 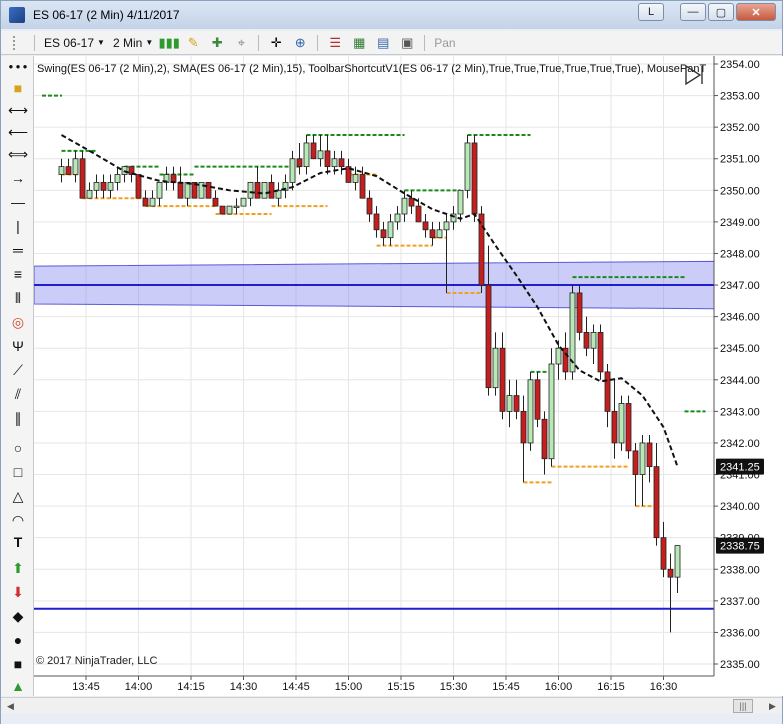 What do you see at coordinates (740, 97) in the screenshot?
I see `y-tick-label: 2353.00` at bounding box center [740, 97].